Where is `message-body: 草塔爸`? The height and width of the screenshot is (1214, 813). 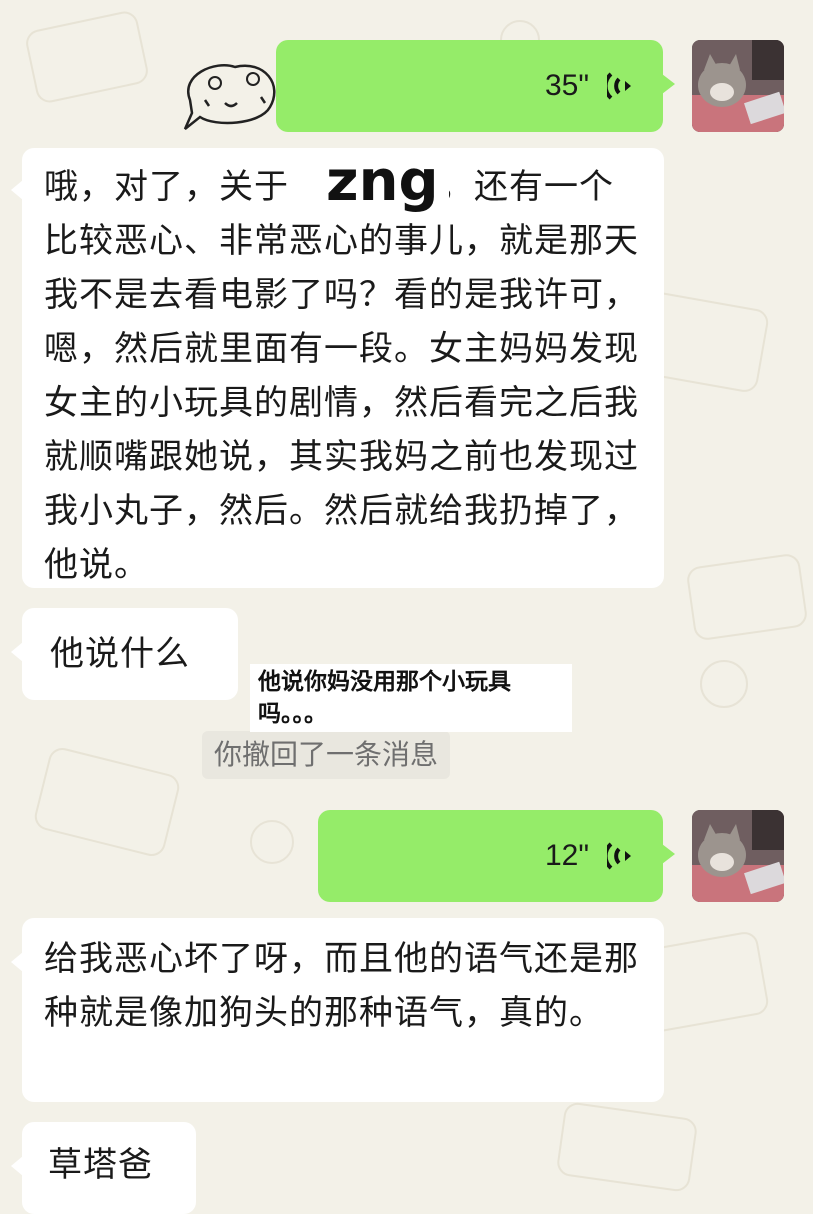
message-body: 草塔爸 is located at coordinates (100, 1165).